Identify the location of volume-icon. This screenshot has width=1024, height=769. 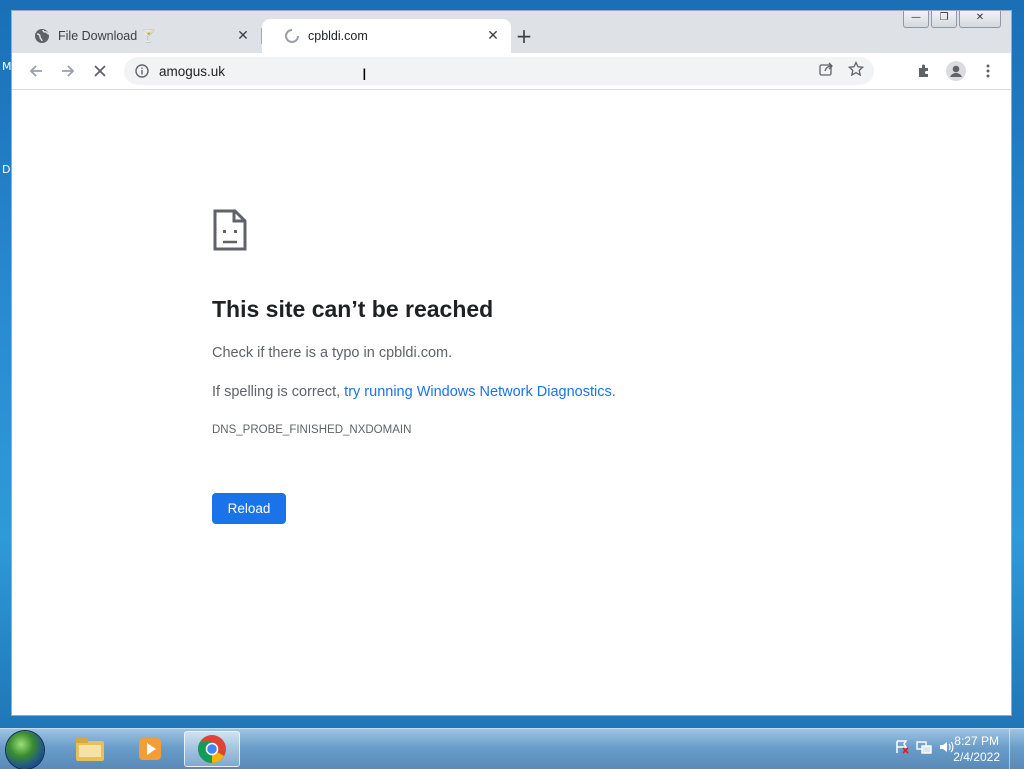
(946, 749).